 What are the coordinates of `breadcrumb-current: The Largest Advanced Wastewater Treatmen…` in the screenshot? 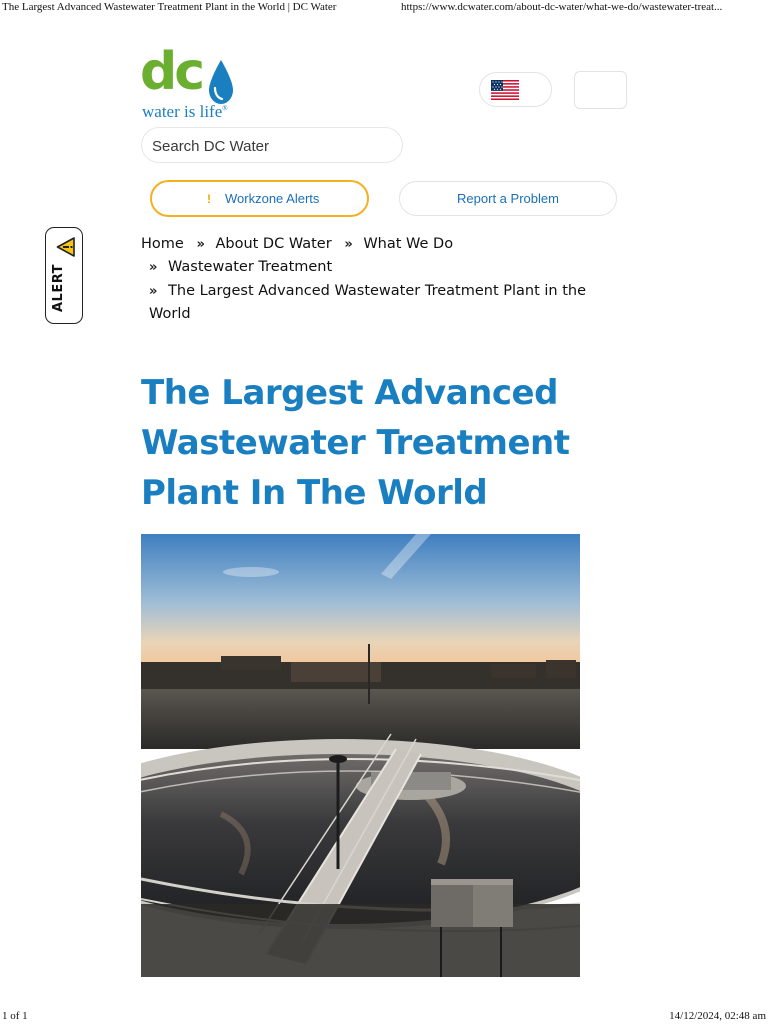 It's located at (377, 291).